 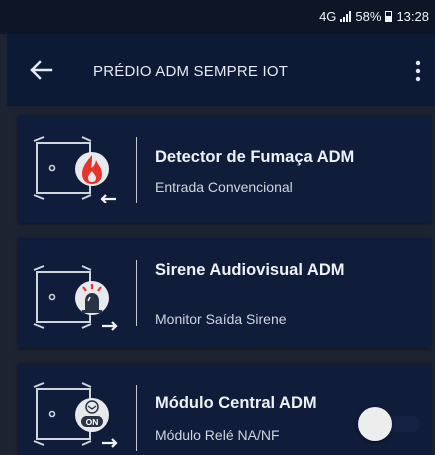 I want to click on toggle-thumb, so click(x=375, y=424).